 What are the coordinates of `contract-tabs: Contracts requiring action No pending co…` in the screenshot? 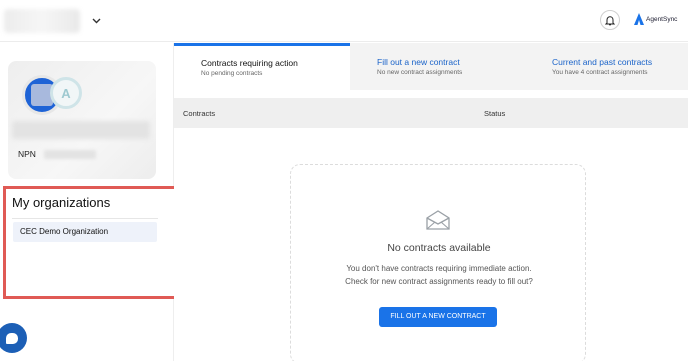 It's located at (431, 66).